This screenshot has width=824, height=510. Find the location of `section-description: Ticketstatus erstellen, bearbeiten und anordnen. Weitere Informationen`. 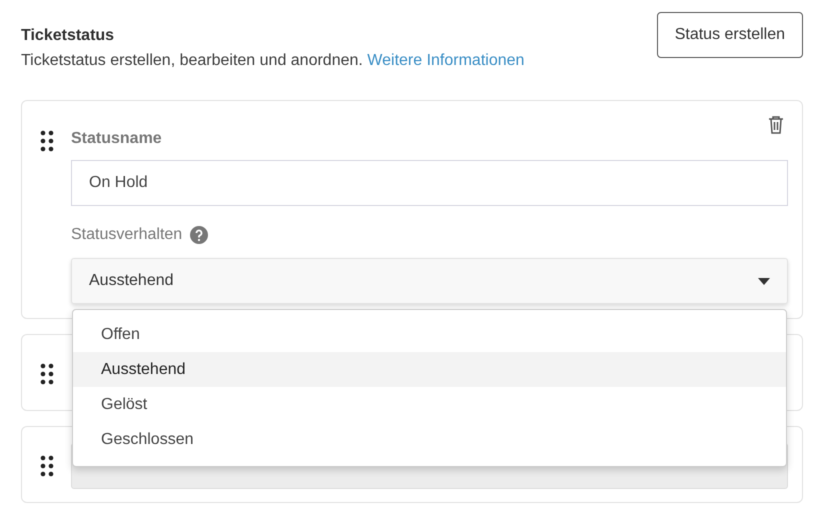

section-description: Ticketstatus erstellen, bearbeiten und anordnen. Weitere Informationen is located at coordinates (272, 61).